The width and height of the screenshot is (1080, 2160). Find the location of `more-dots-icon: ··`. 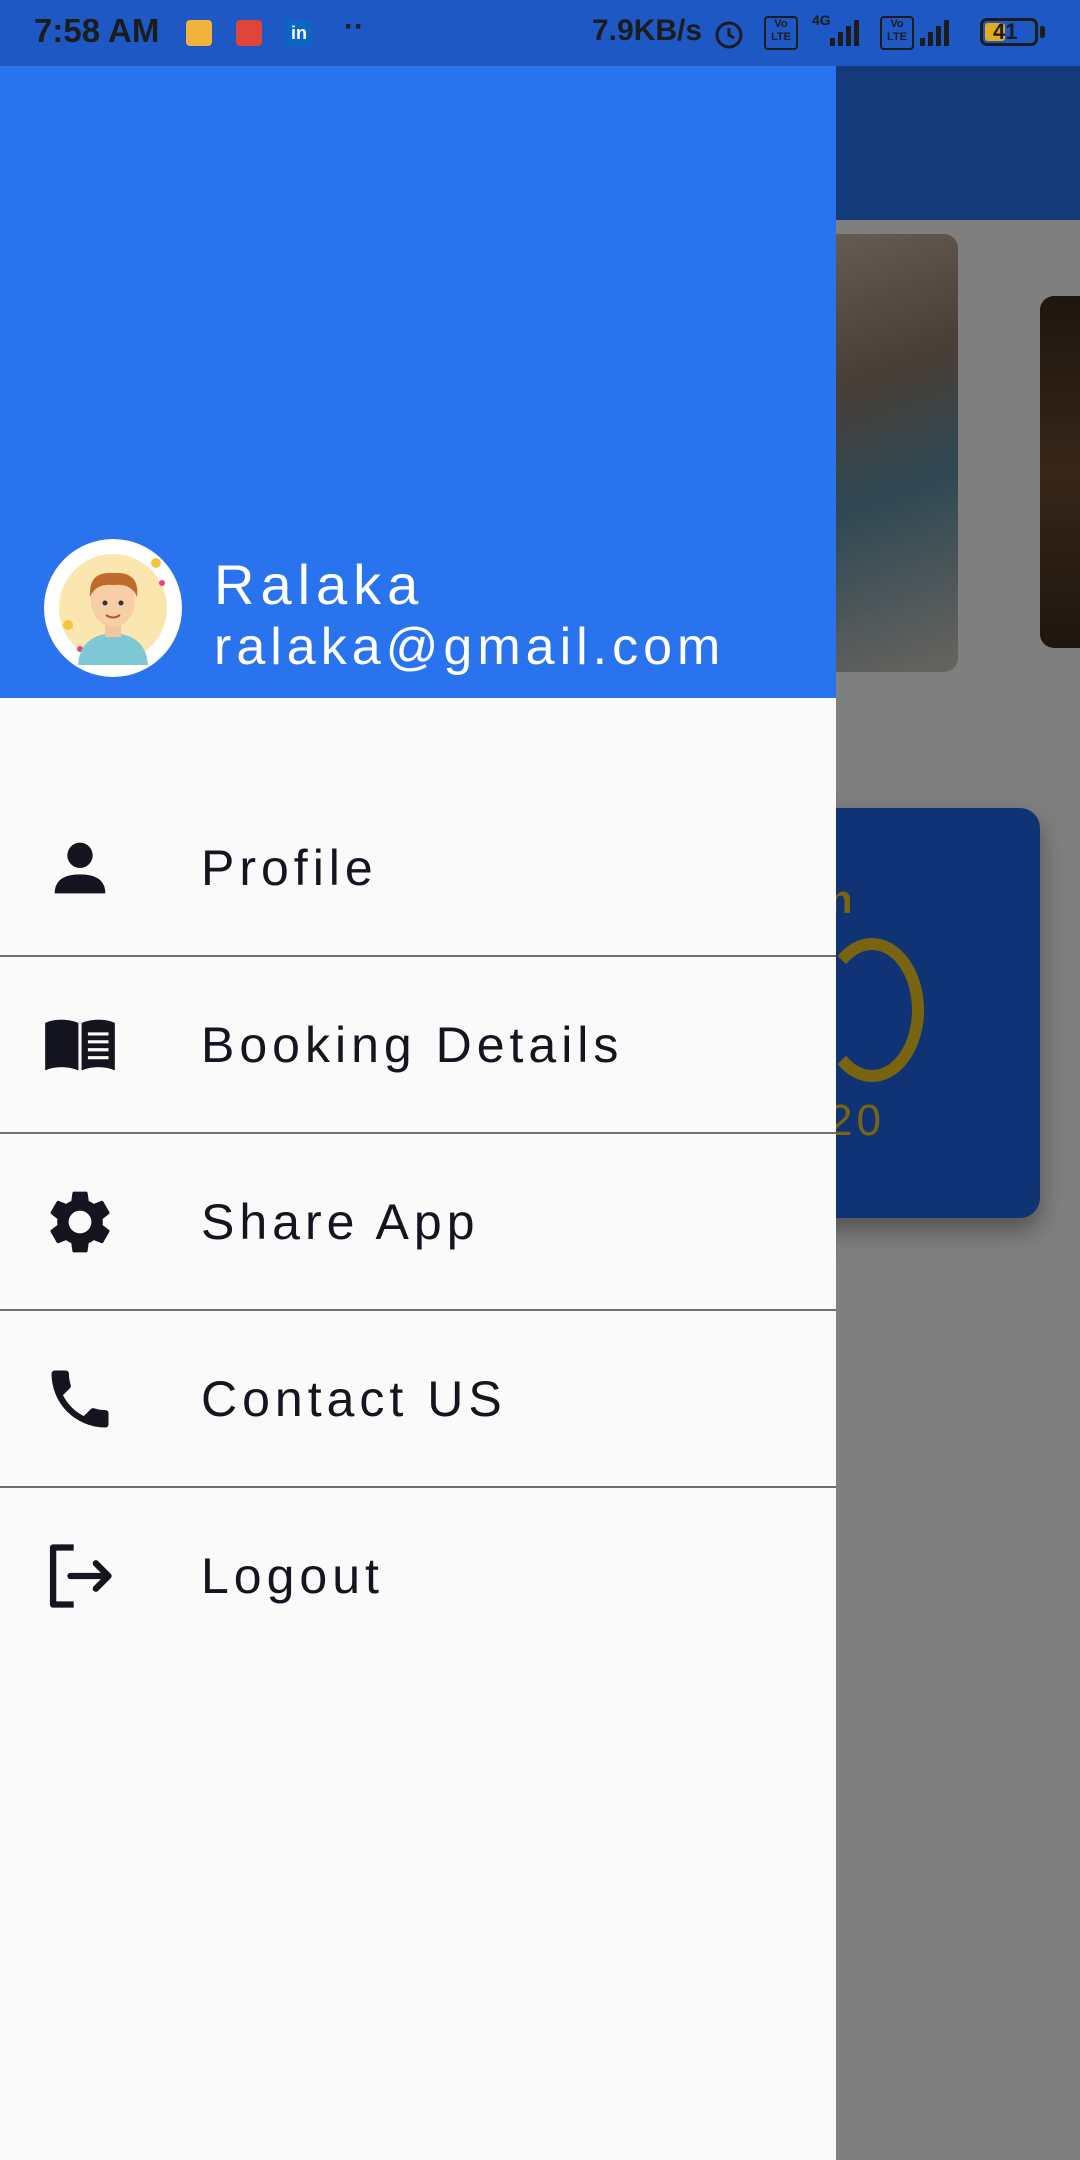

more-dots-icon: ·· is located at coordinates (354, 26).